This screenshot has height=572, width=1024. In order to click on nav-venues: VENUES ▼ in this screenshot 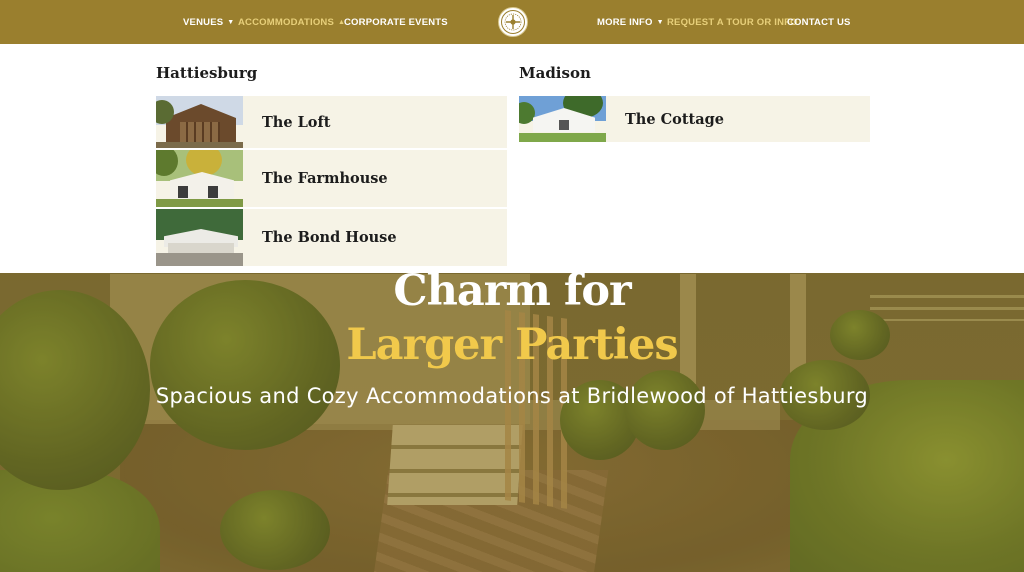, I will do `click(208, 22)`.